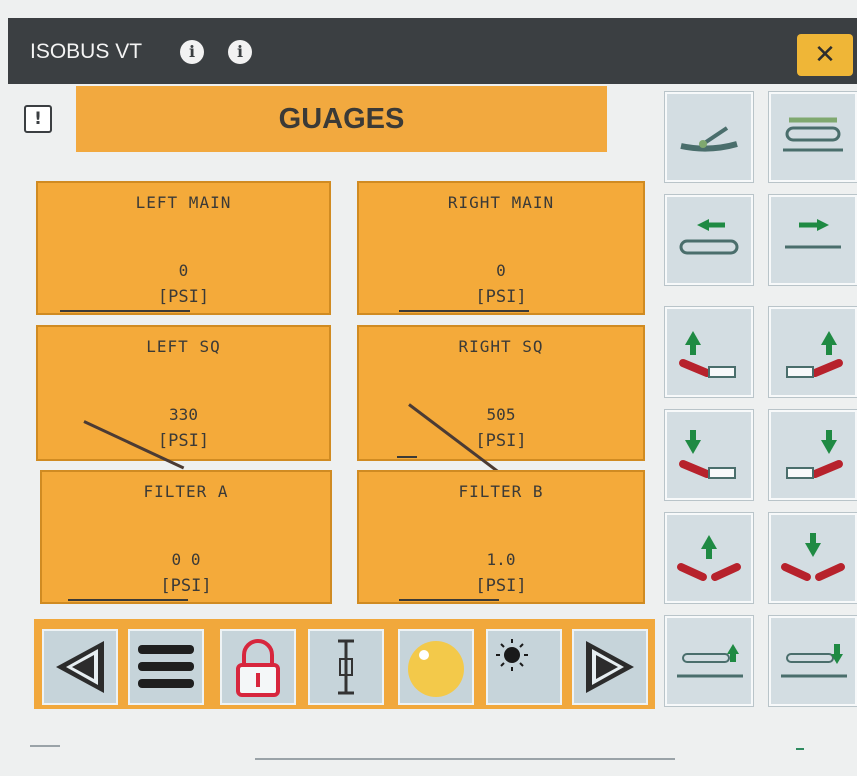  I want to click on left-wing-raise-button, so click(709, 352).